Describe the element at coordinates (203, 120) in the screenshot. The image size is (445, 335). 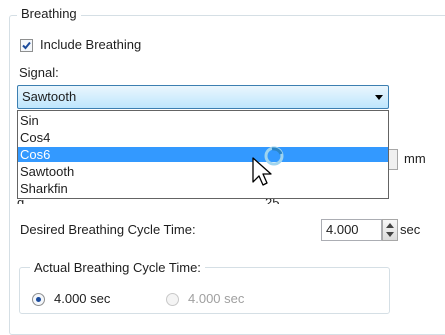
I see `dropdown-option-sin: Sin` at that location.